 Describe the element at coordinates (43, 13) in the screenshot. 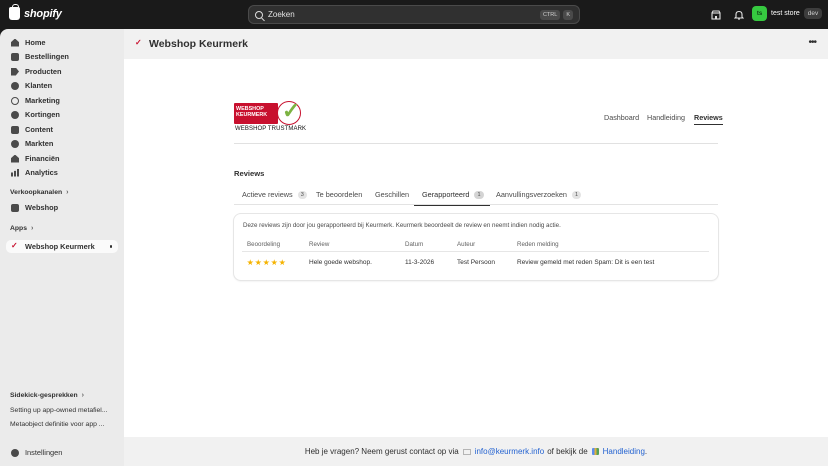

I see `shopify-wordmark: shopify` at that location.